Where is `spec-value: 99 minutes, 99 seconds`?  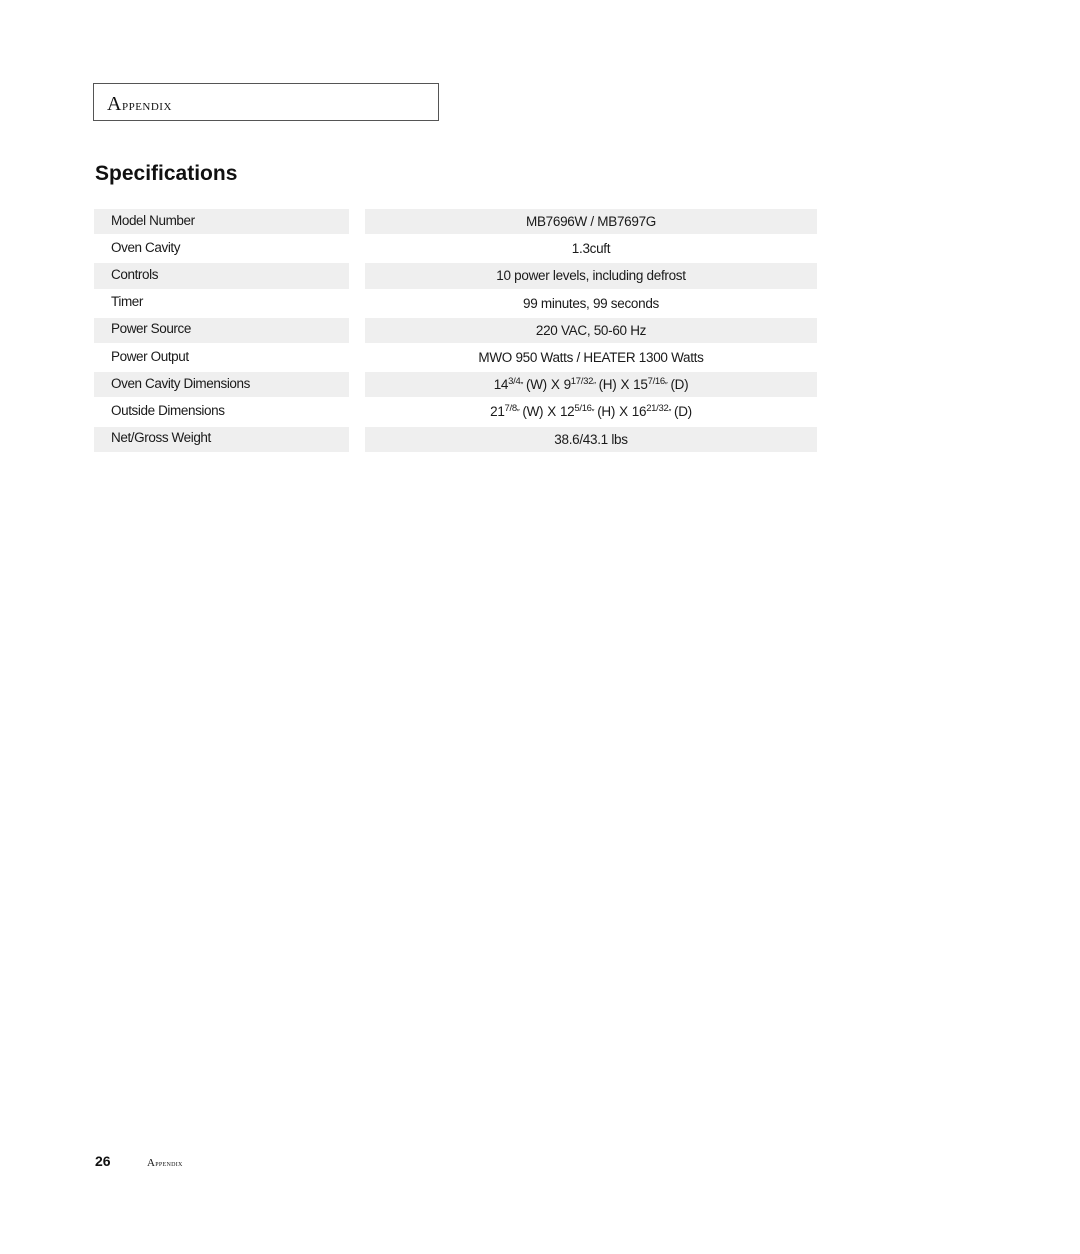 spec-value: 99 minutes, 99 seconds is located at coordinates (591, 303).